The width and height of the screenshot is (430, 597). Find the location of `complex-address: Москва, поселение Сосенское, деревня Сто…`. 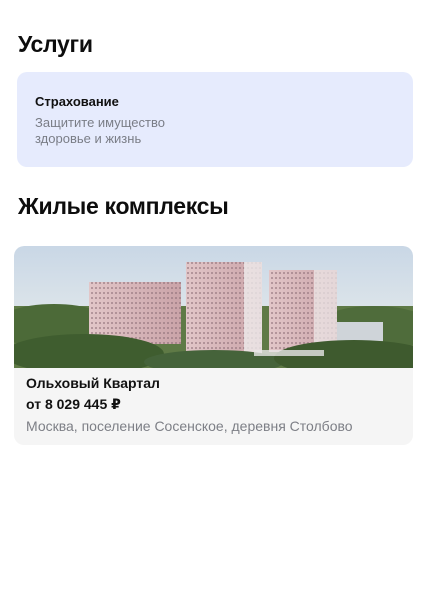

complex-address: Москва, поселение Сосенское, деревня Сто… is located at coordinates (189, 426).